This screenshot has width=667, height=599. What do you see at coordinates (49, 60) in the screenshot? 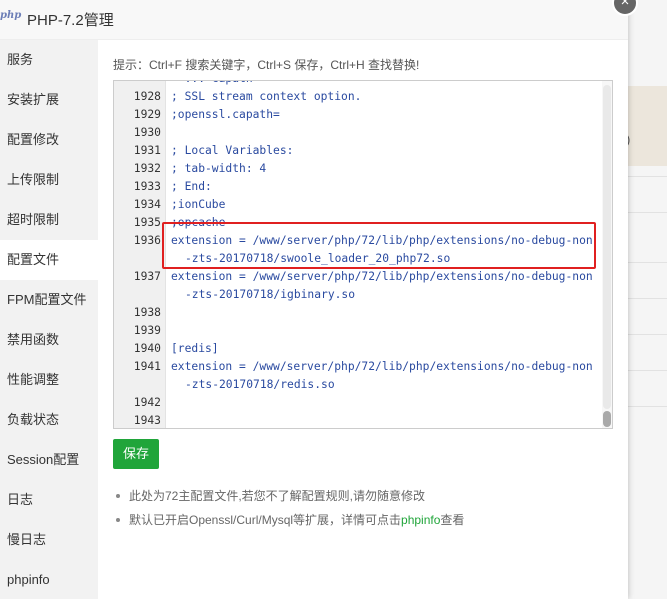
I see `sidebar-item: 服务` at bounding box center [49, 60].